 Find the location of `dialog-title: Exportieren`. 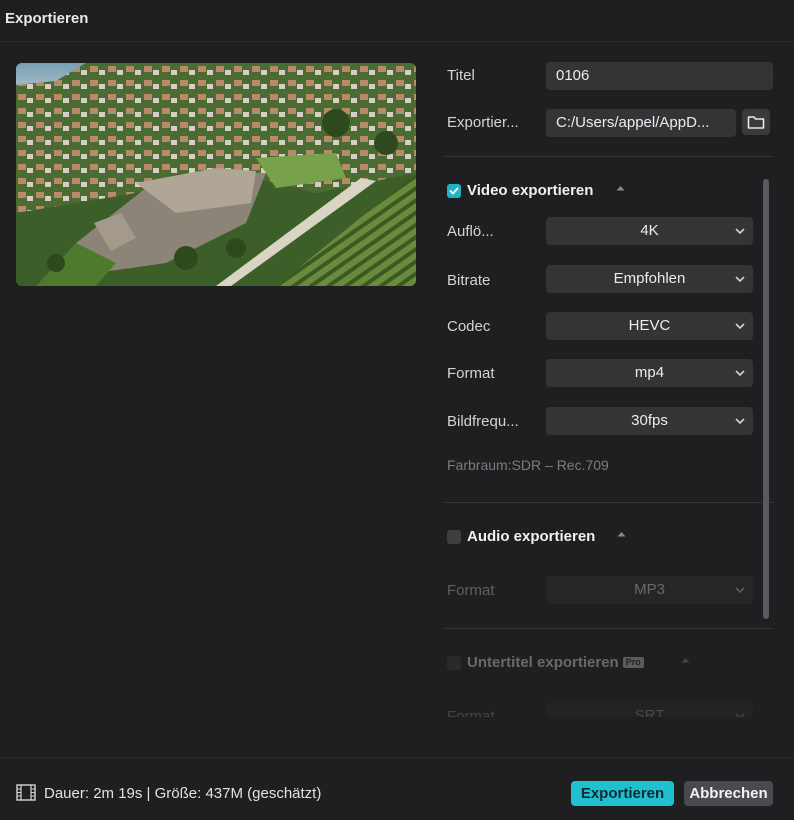

dialog-title: Exportieren is located at coordinates (47, 18).